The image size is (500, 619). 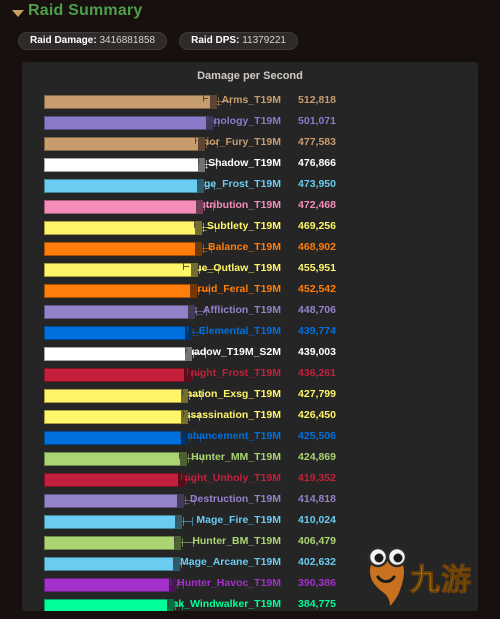 What do you see at coordinates (250, 249) in the screenshot?
I see `chart-row: Druid_Balance_T19M 468,902` at bounding box center [250, 249].